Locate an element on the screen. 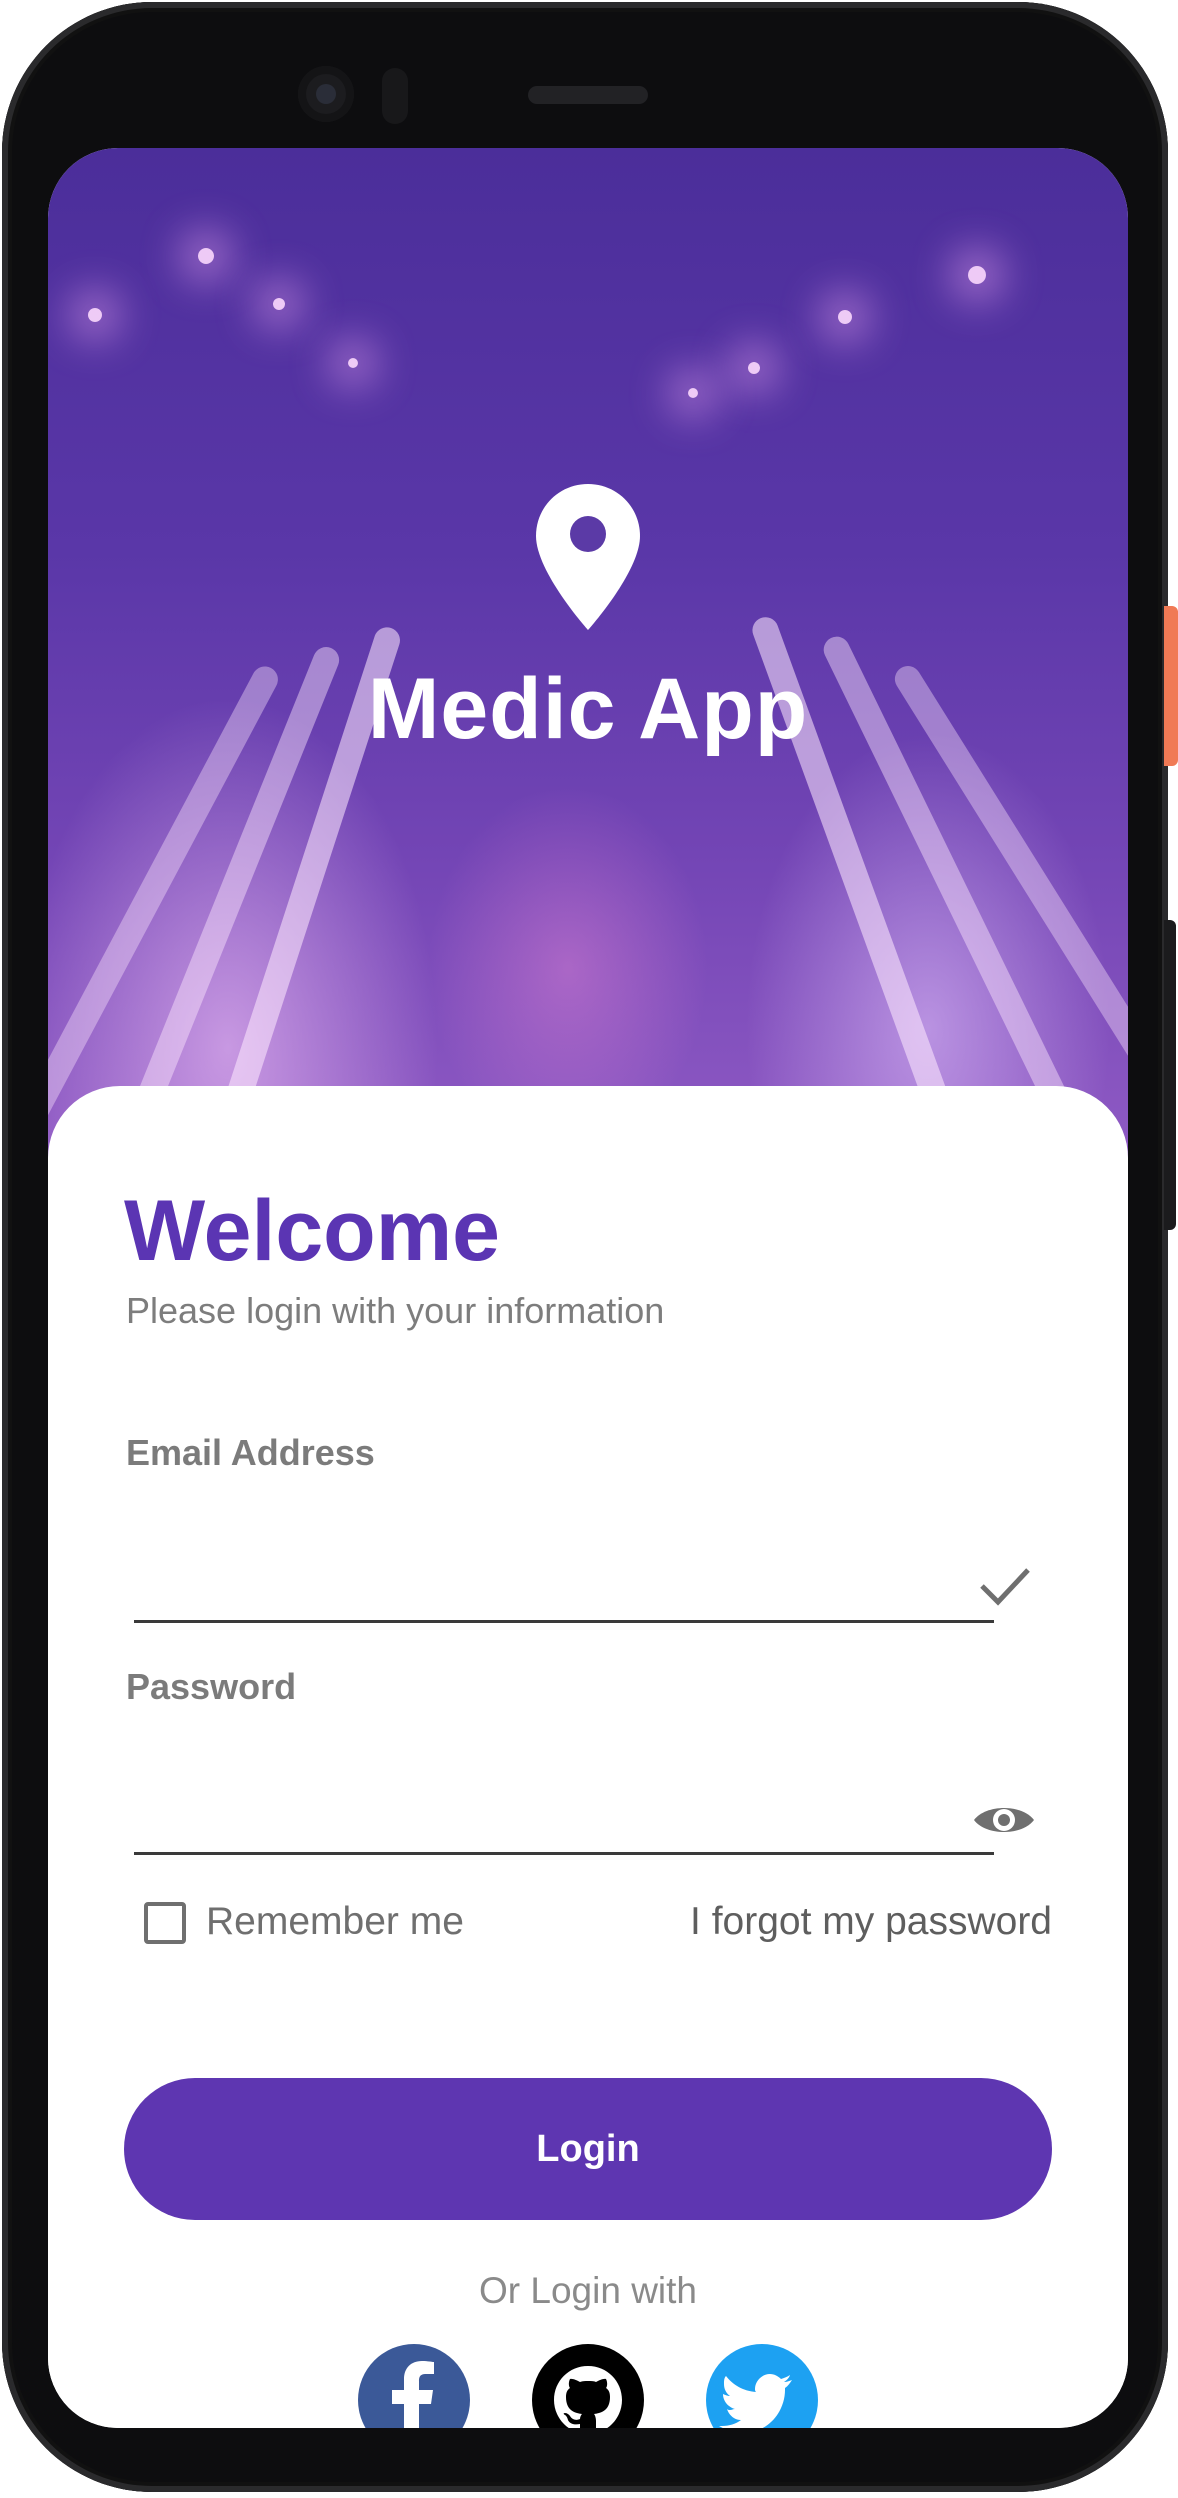 This screenshot has width=1178, height=2498. front-camera is located at coordinates (326, 94).